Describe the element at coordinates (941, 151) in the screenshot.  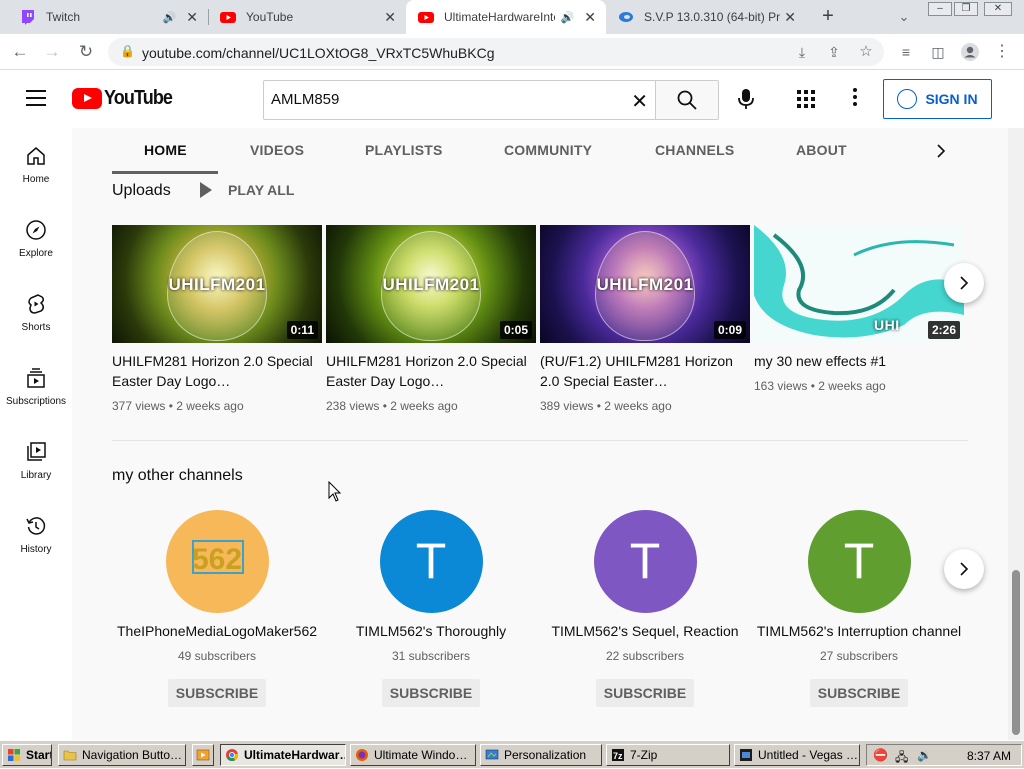
I see `chevron-right-icon` at that location.